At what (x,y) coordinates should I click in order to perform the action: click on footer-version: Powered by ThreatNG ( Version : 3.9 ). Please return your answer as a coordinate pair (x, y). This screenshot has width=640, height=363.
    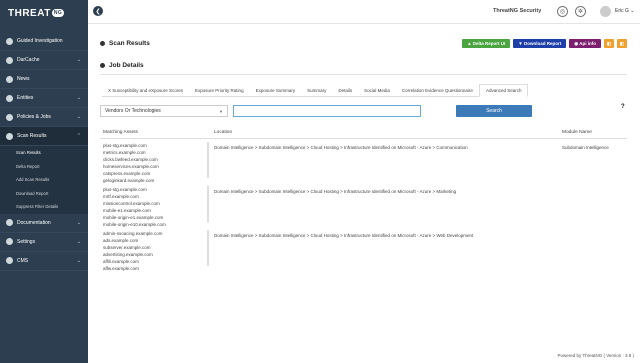
    Looking at the image, I should click on (595, 355).